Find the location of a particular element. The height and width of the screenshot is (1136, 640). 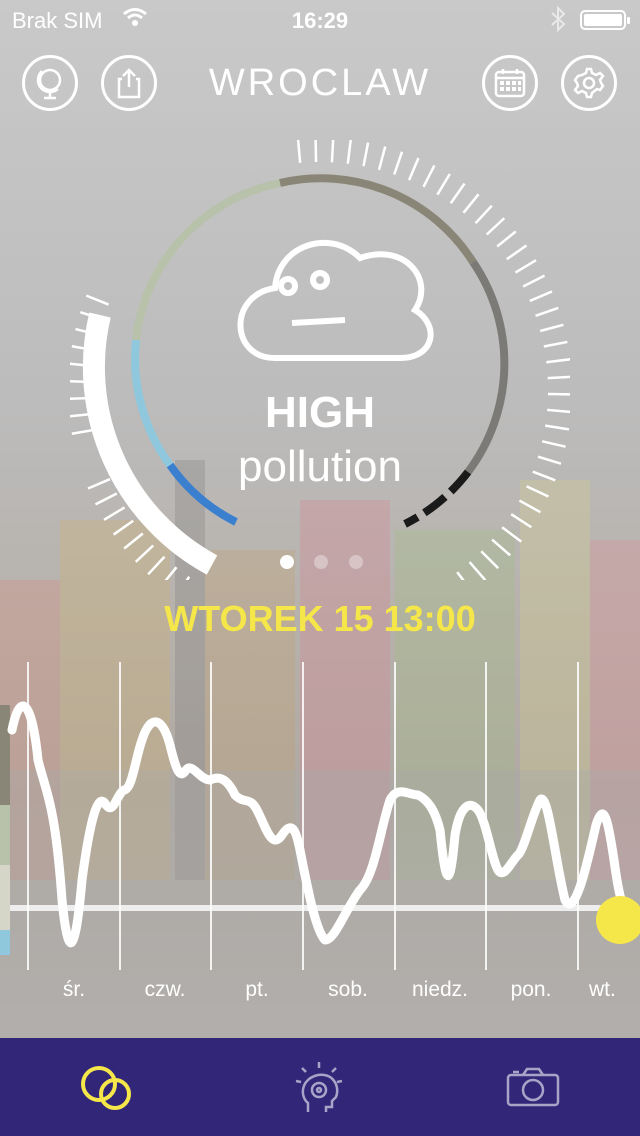

settings-button is located at coordinates (589, 83).